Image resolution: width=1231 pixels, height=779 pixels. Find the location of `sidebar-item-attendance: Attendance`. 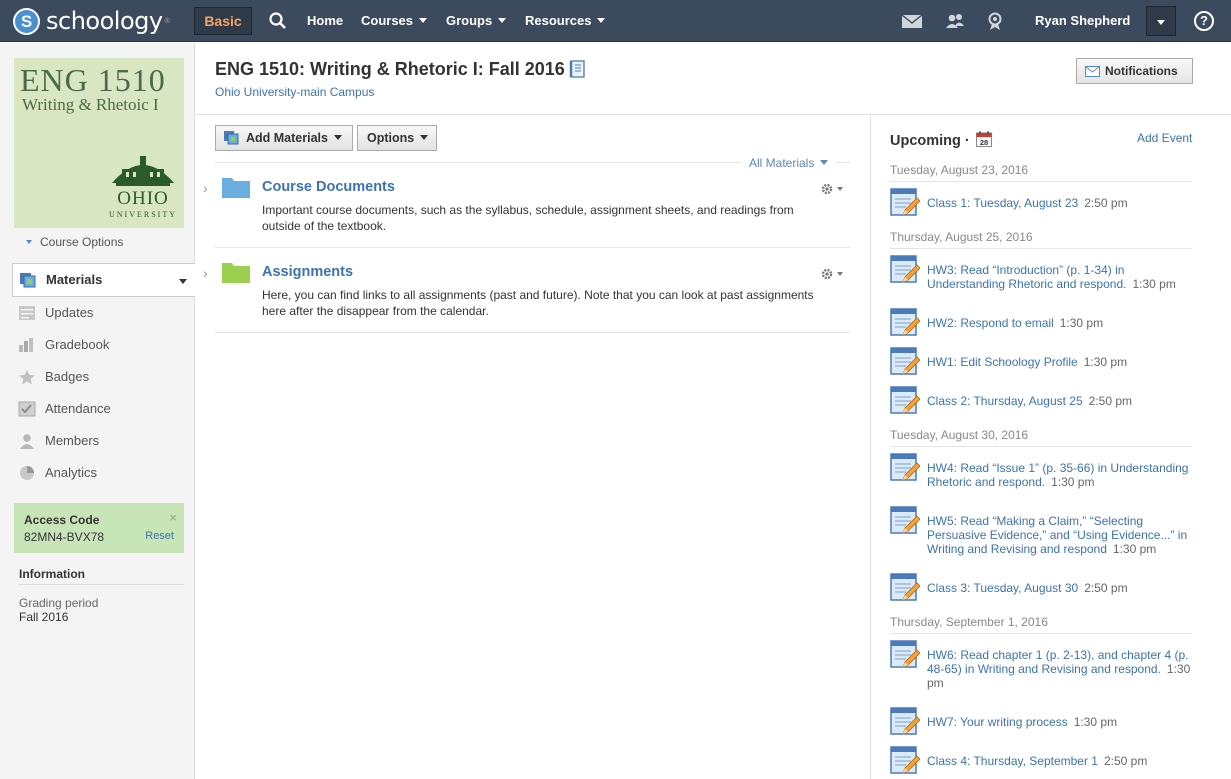

sidebar-item-attendance: Attendance is located at coordinates (103, 409).